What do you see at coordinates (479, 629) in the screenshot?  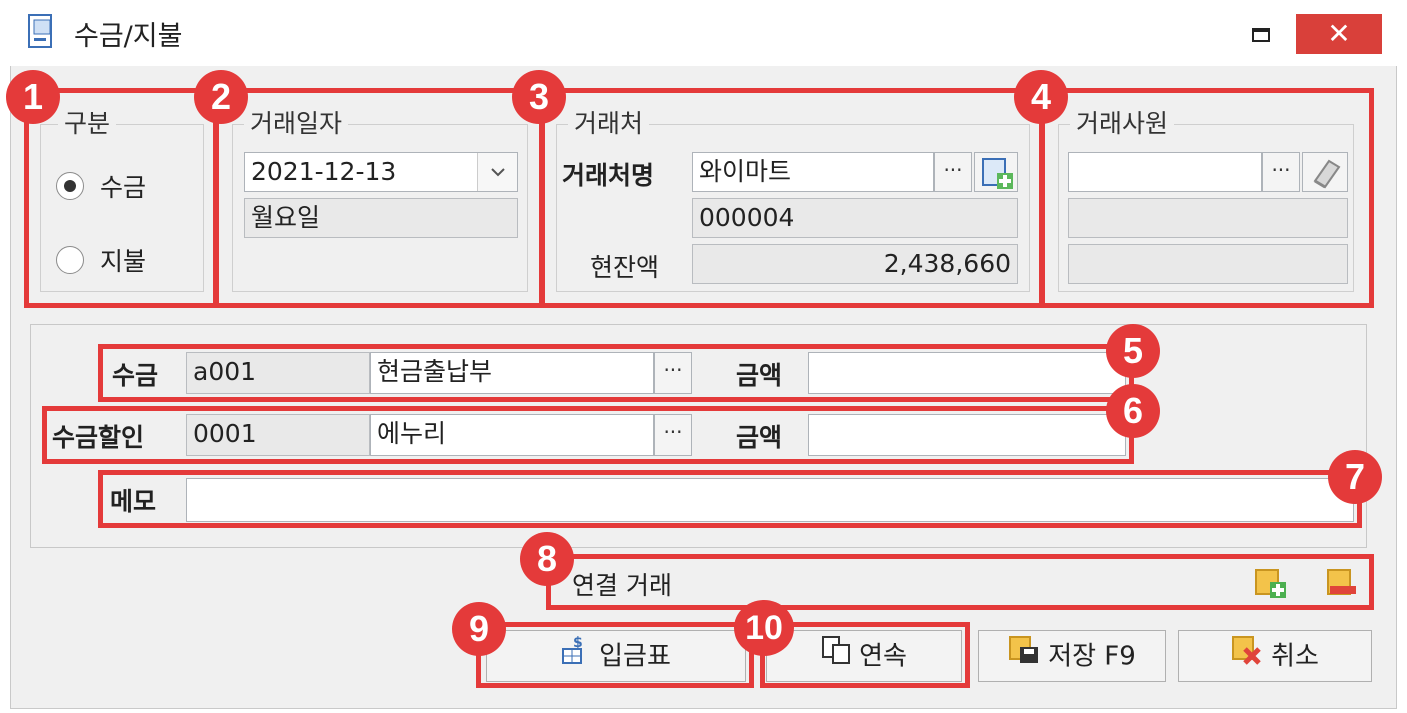 I see `badge-9: 9` at bounding box center [479, 629].